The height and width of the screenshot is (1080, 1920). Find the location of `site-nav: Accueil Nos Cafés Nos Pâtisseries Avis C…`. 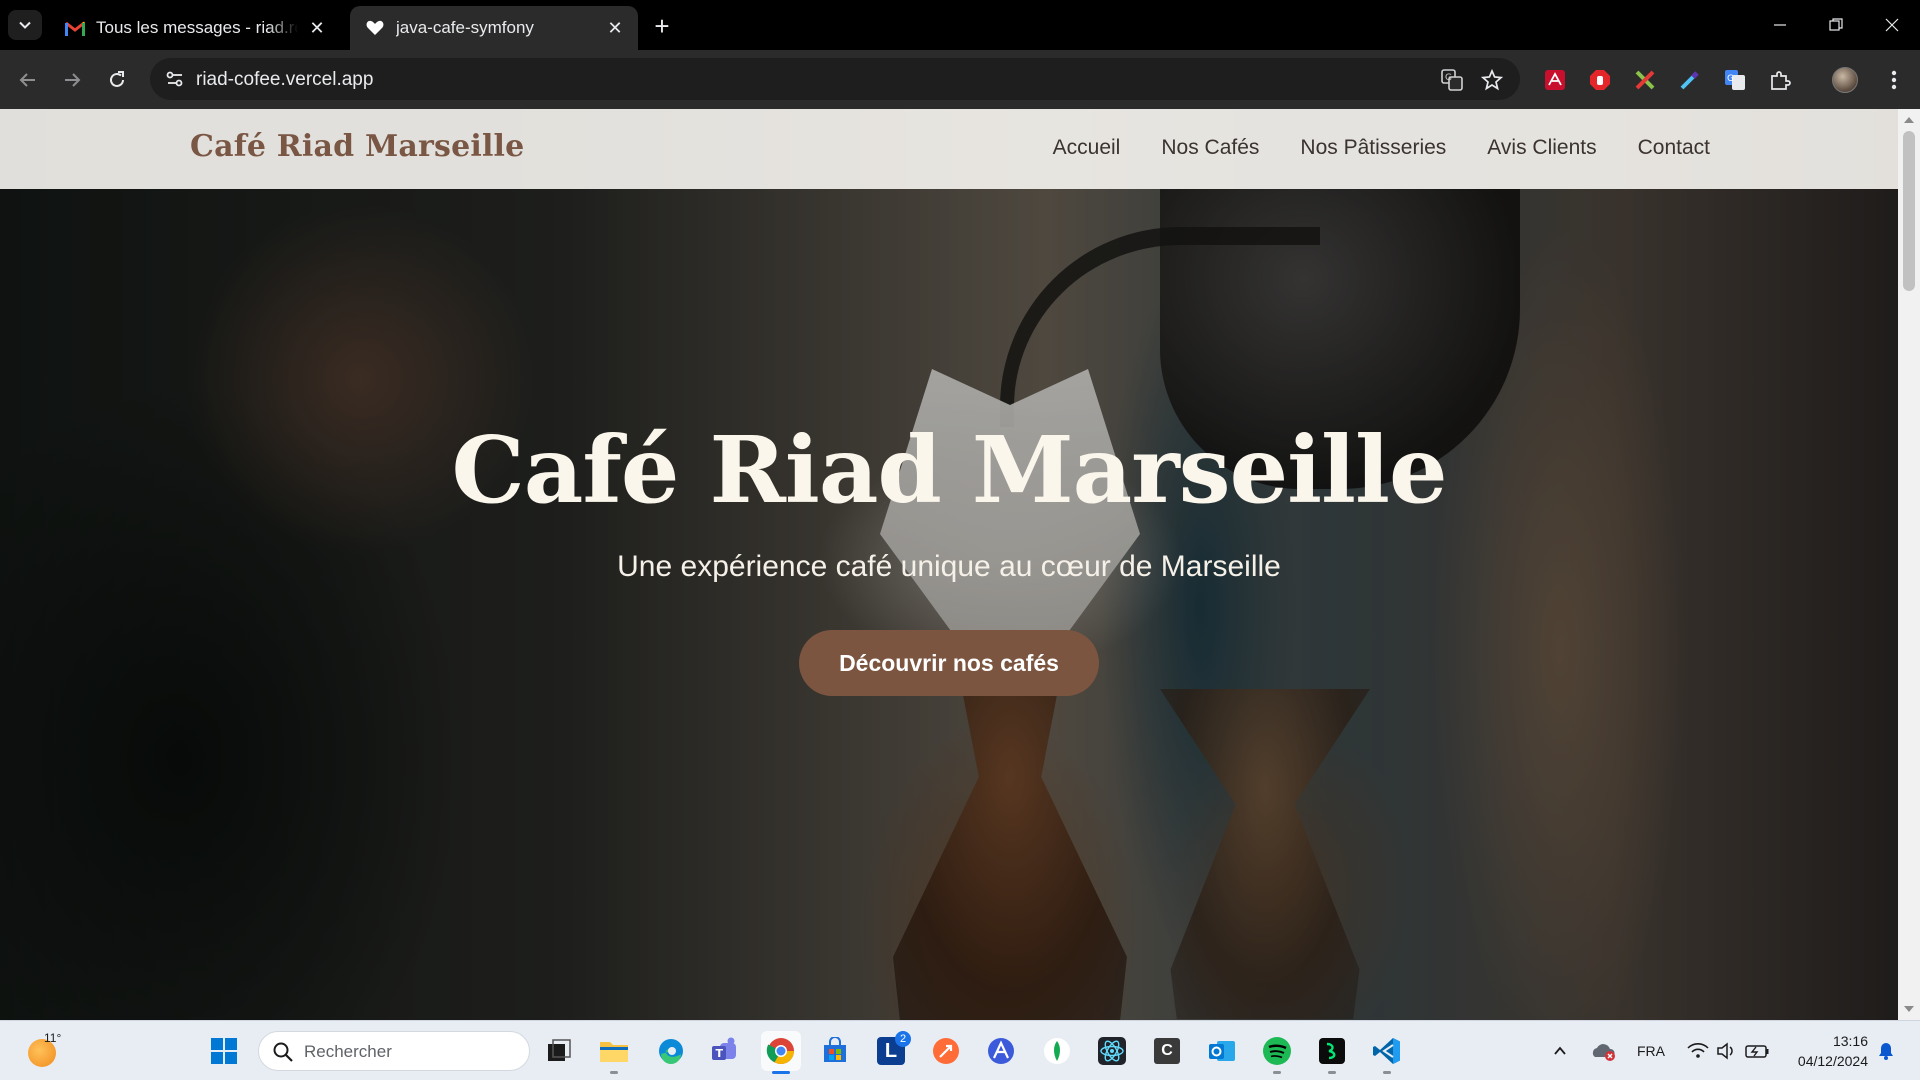

site-nav: Accueil Nos Cafés Nos Pâtisseries Avis C… is located at coordinates (1381, 148).